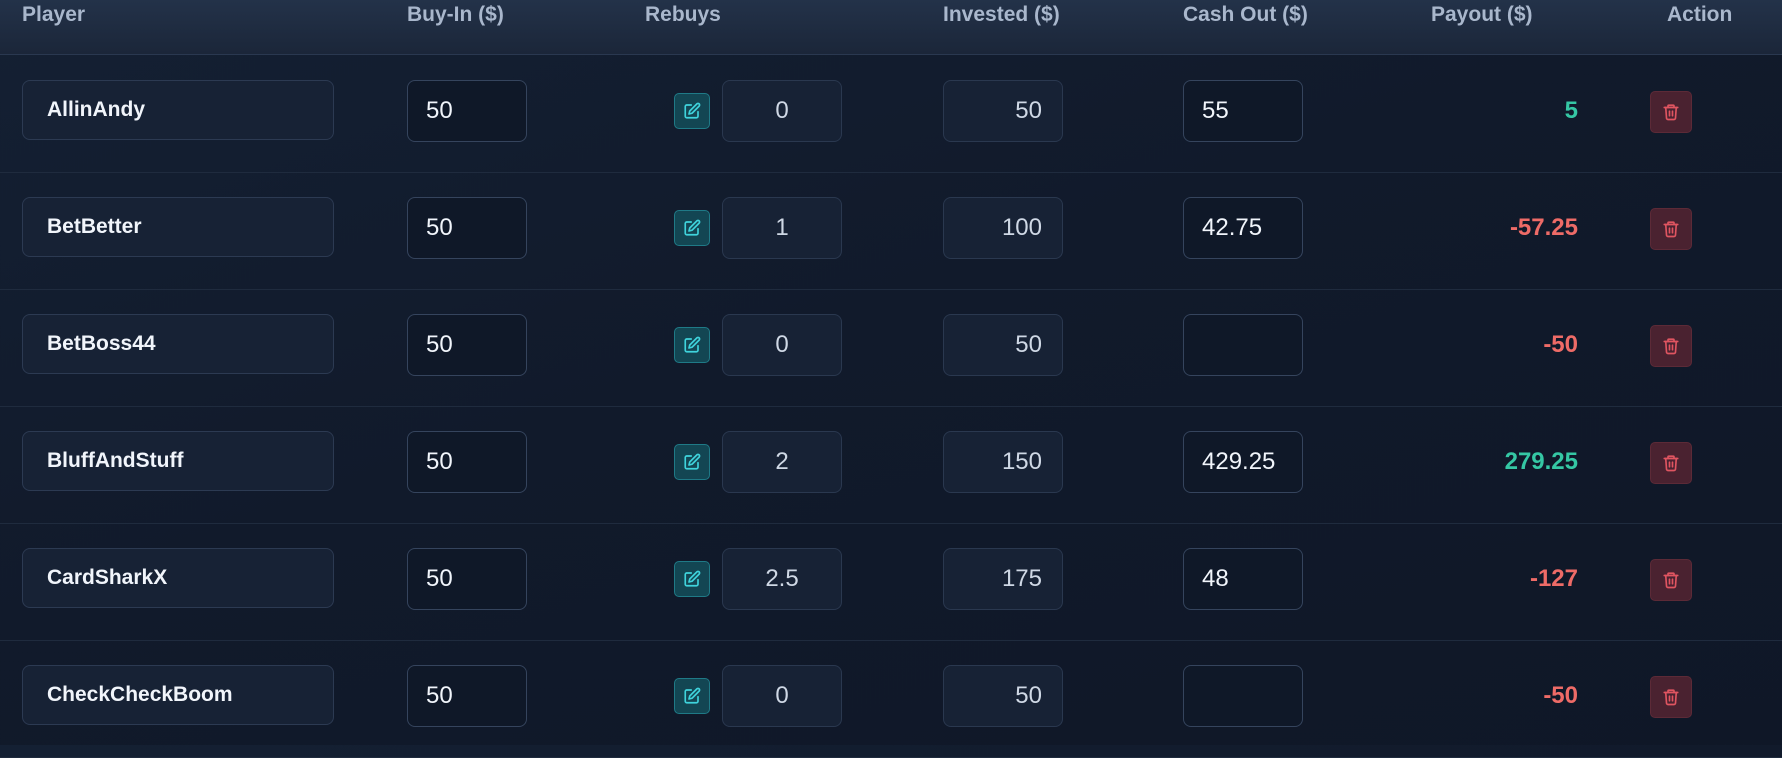 The height and width of the screenshot is (758, 1782). Describe the element at coordinates (1543, 227) in the screenshot. I see `payout-value: -57.25` at that location.